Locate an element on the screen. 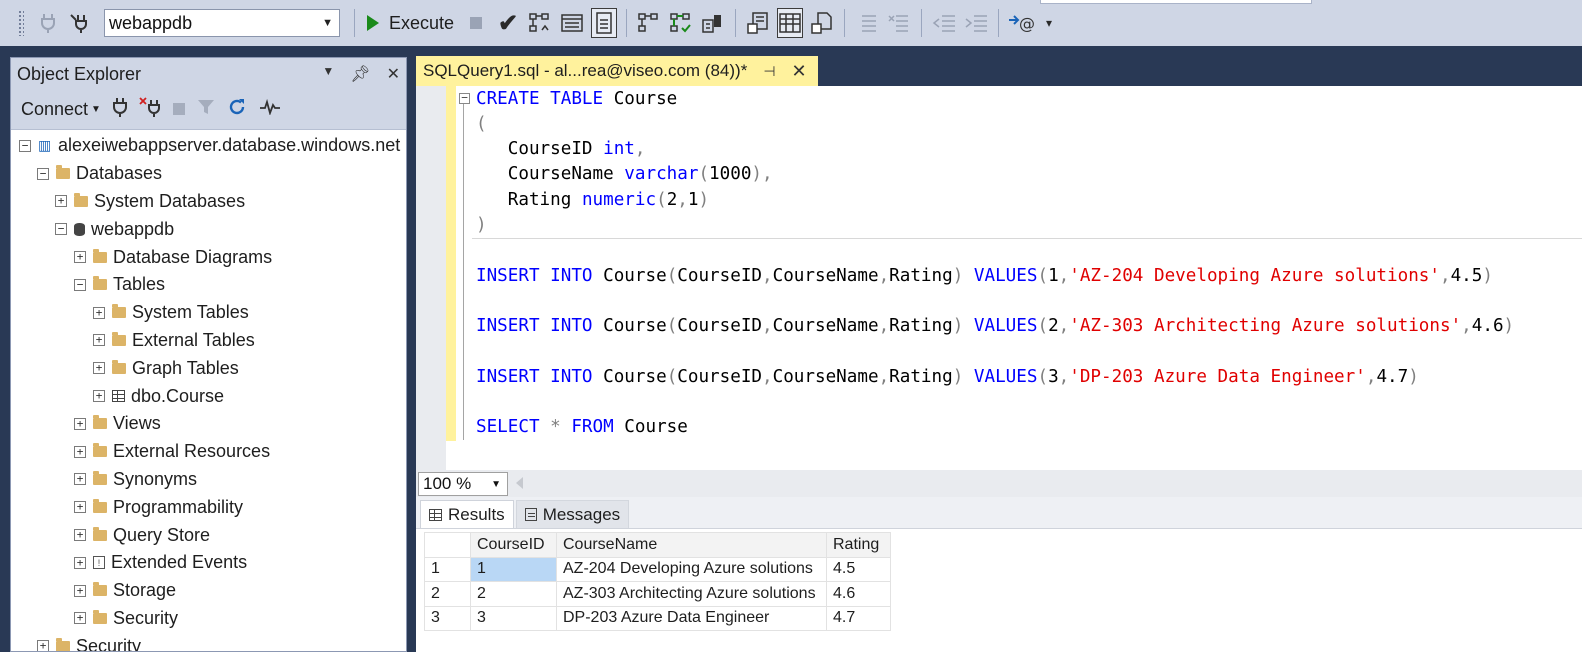  connect-plug-icon is located at coordinates (119, 109).